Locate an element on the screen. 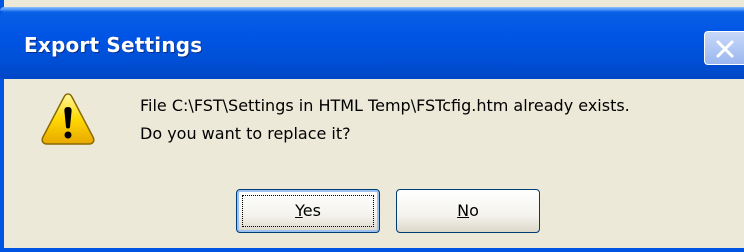 The width and height of the screenshot is (744, 252). focus-ring is located at coordinates (308, 211).